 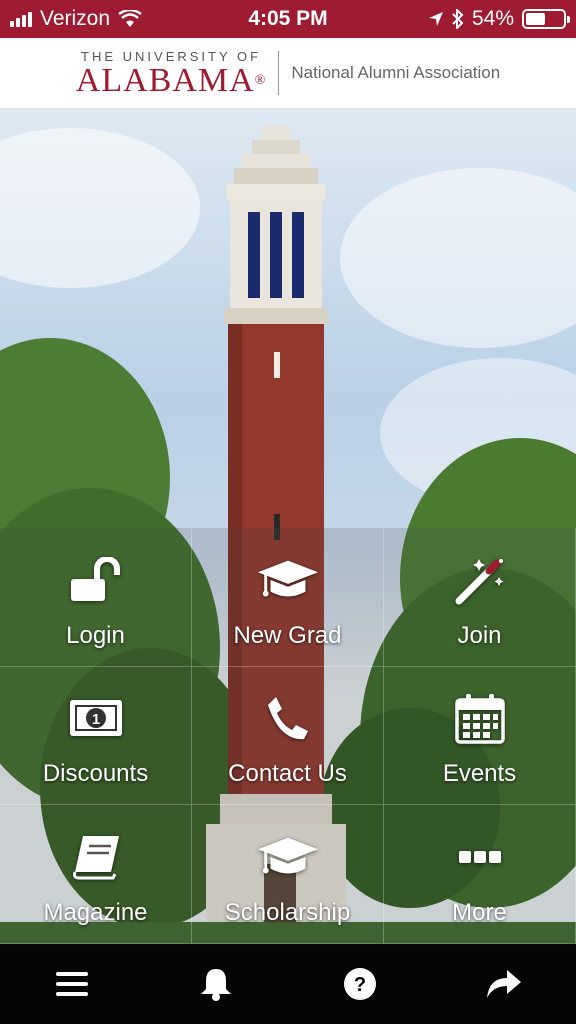 I want to click on carrier-label: Verizon, so click(x=75, y=18).